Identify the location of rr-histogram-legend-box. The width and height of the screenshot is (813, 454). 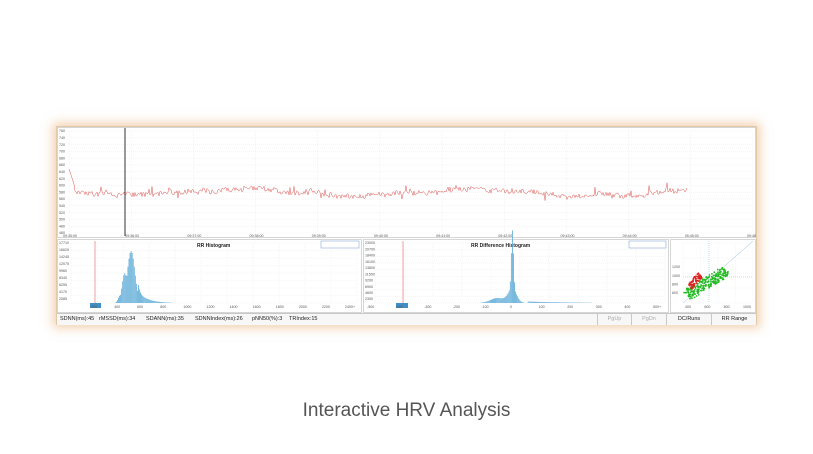
(340, 244).